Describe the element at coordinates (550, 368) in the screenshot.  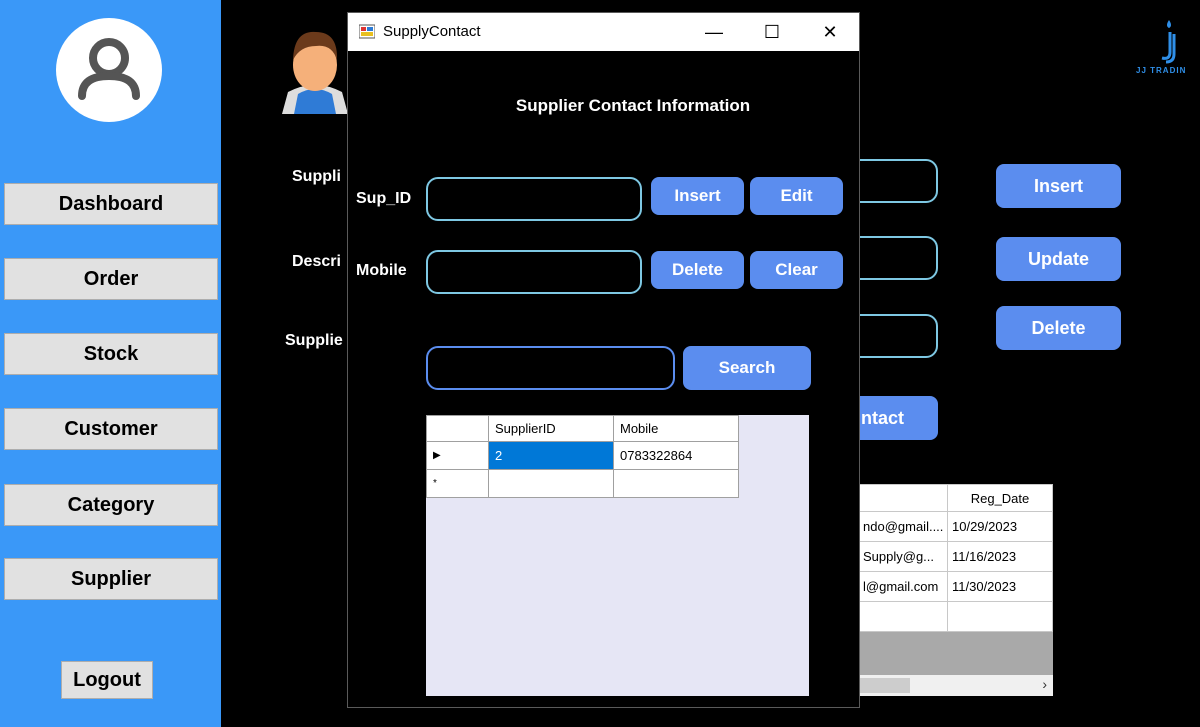
I see `search-input` at that location.